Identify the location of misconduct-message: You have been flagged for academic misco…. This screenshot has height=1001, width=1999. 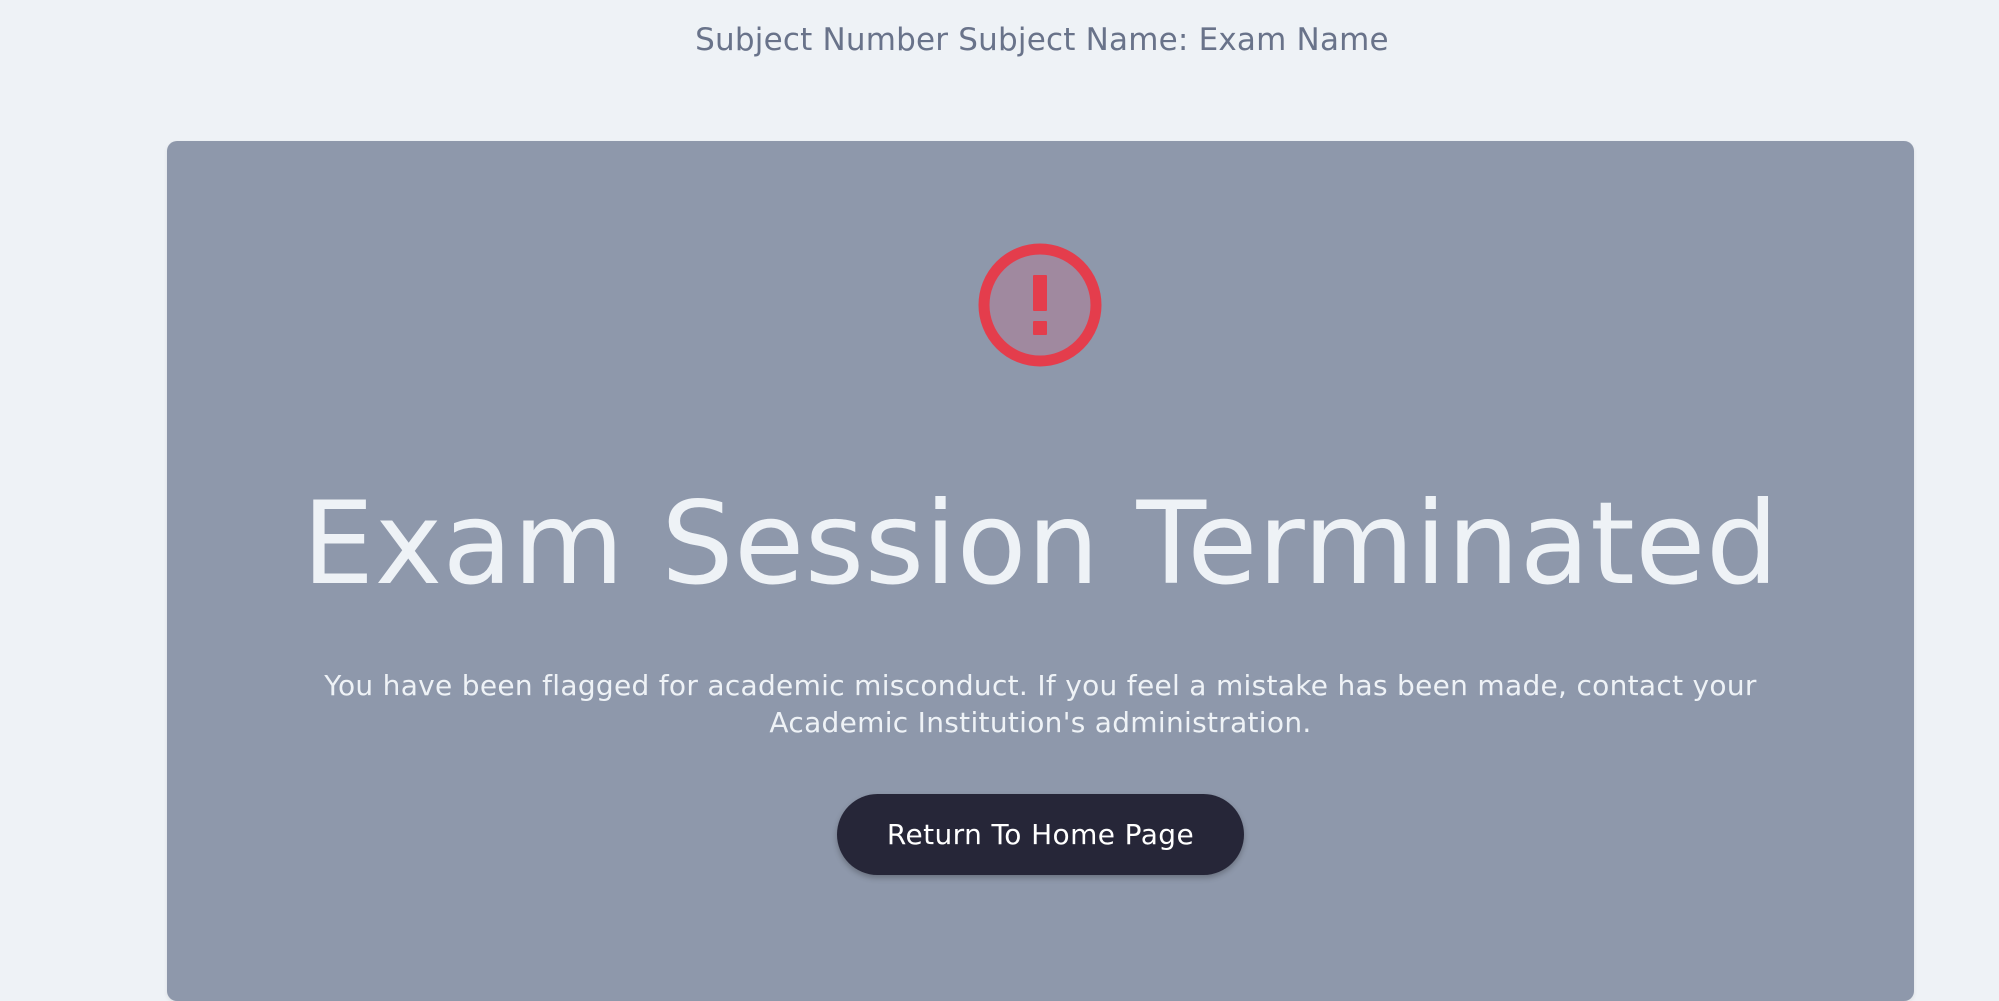
(1040, 704).